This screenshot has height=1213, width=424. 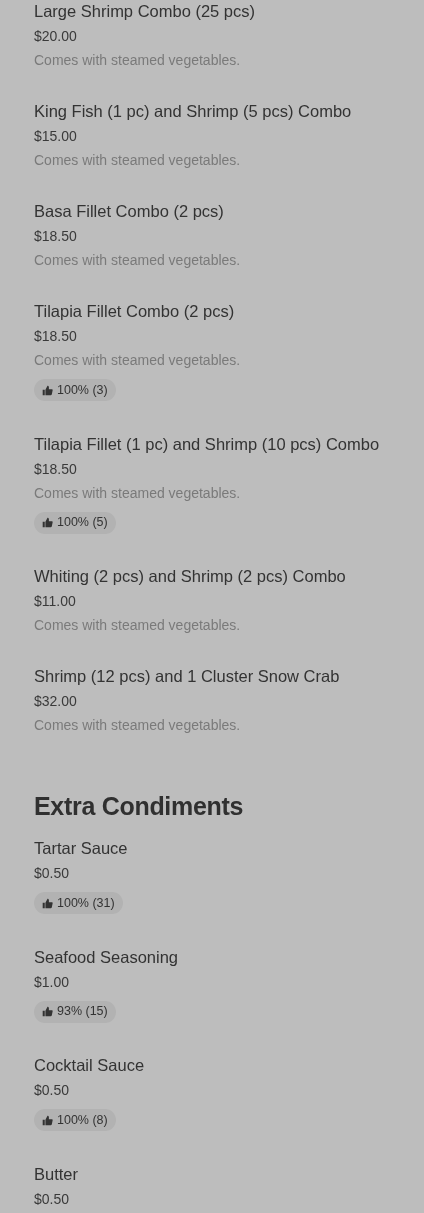 What do you see at coordinates (135, 311) in the screenshot?
I see `item-name: Tilapia Fillet Combo (2 pcs)` at bounding box center [135, 311].